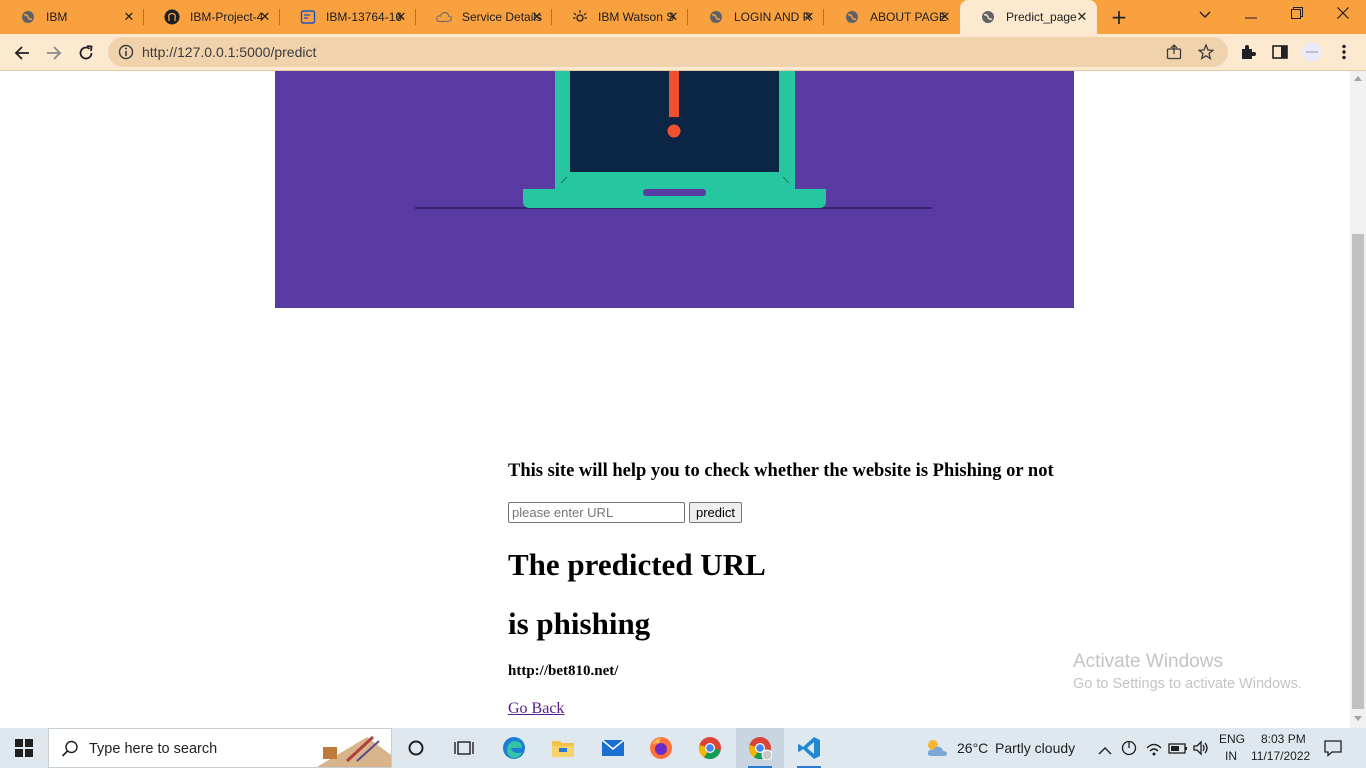 This screenshot has width=1366, height=771. I want to click on scroll-up-arrow, so click(1358, 78).